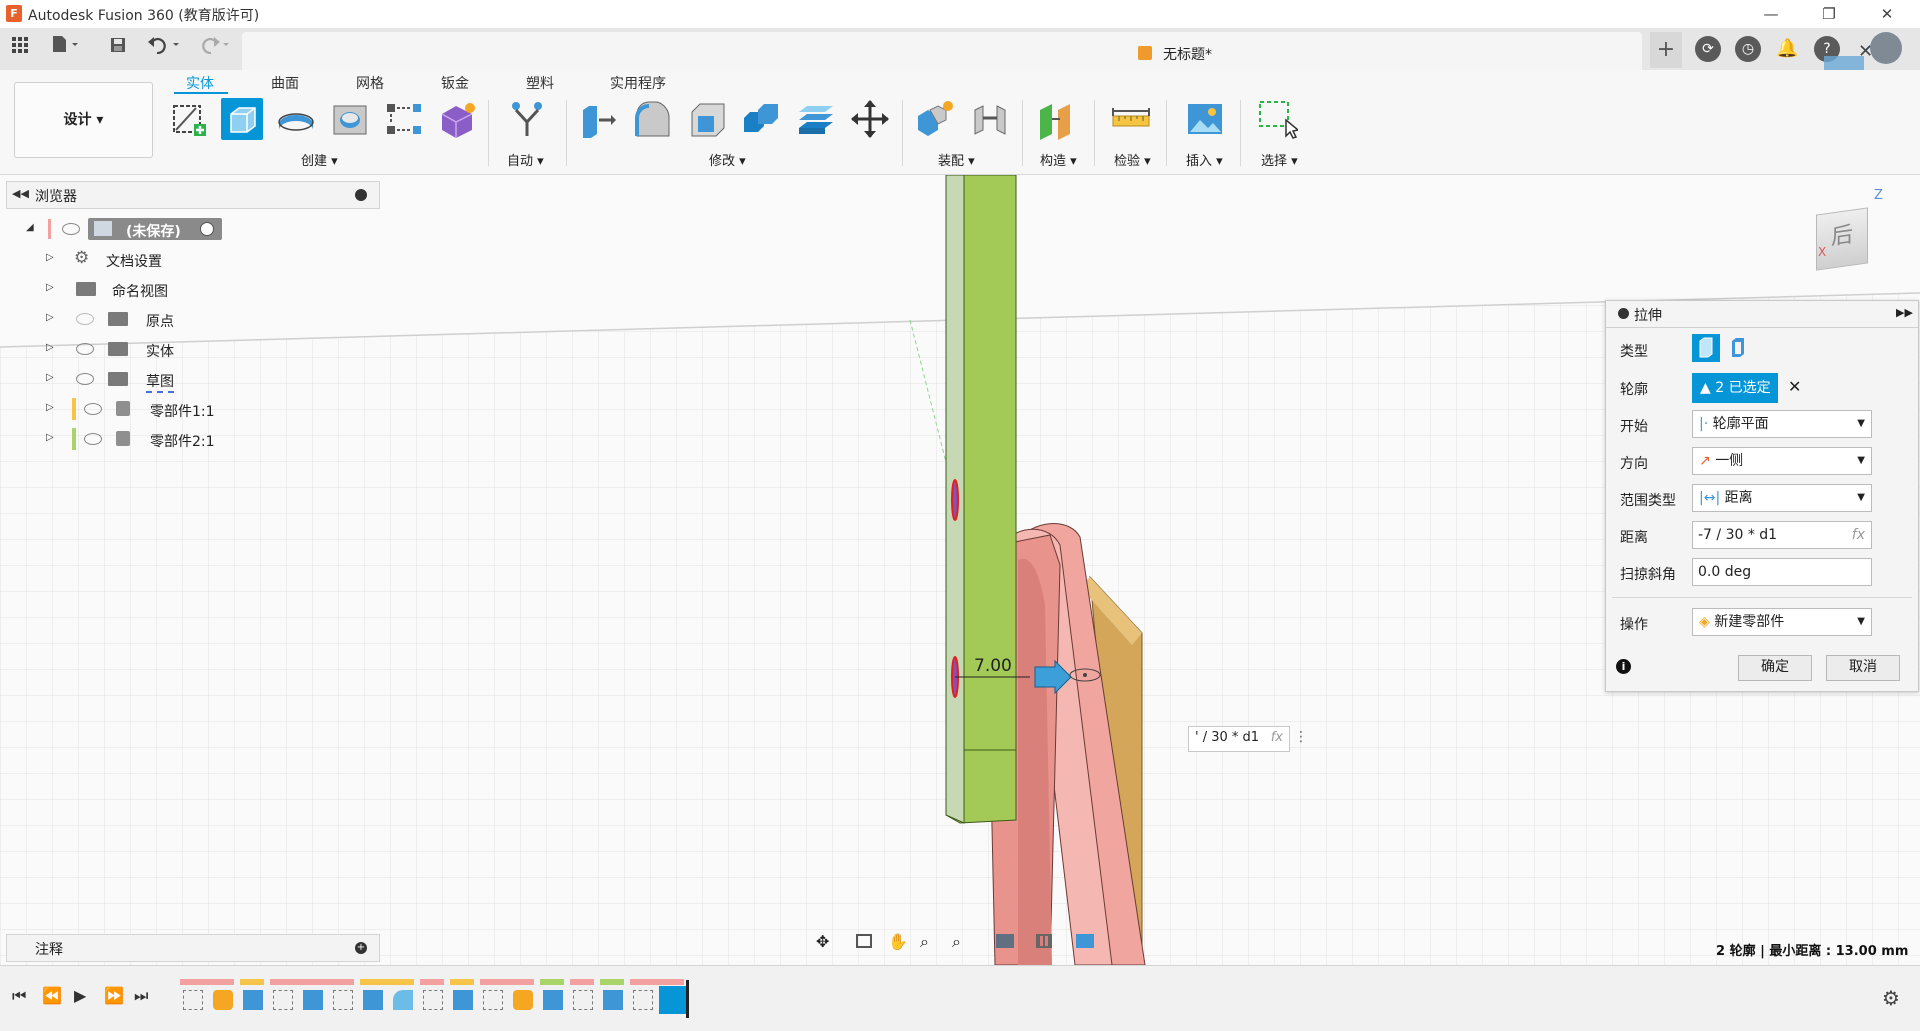  I want to click on timeline-prev-icon: ⏪, so click(52, 995).